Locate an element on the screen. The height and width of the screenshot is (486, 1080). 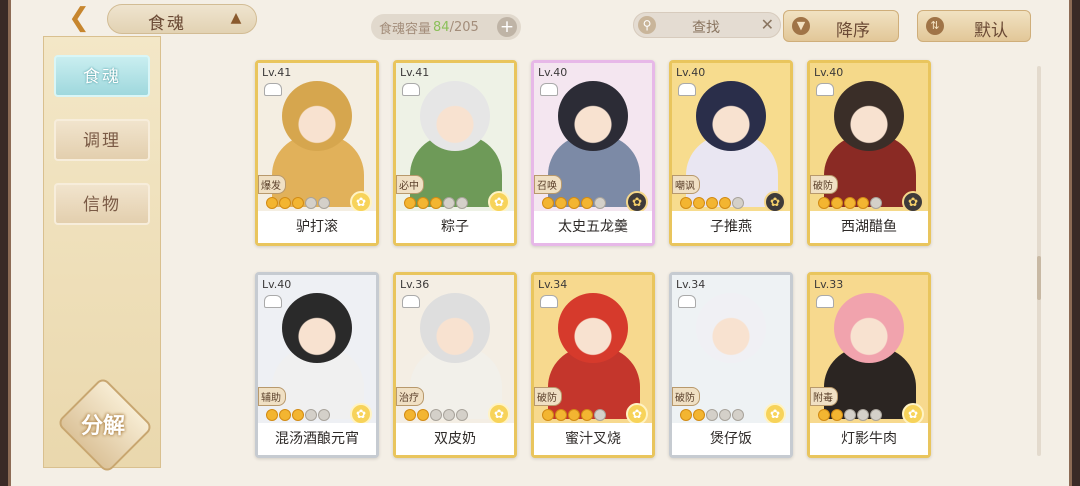
decompose-label: 分解 is located at coordinates (102, 426).